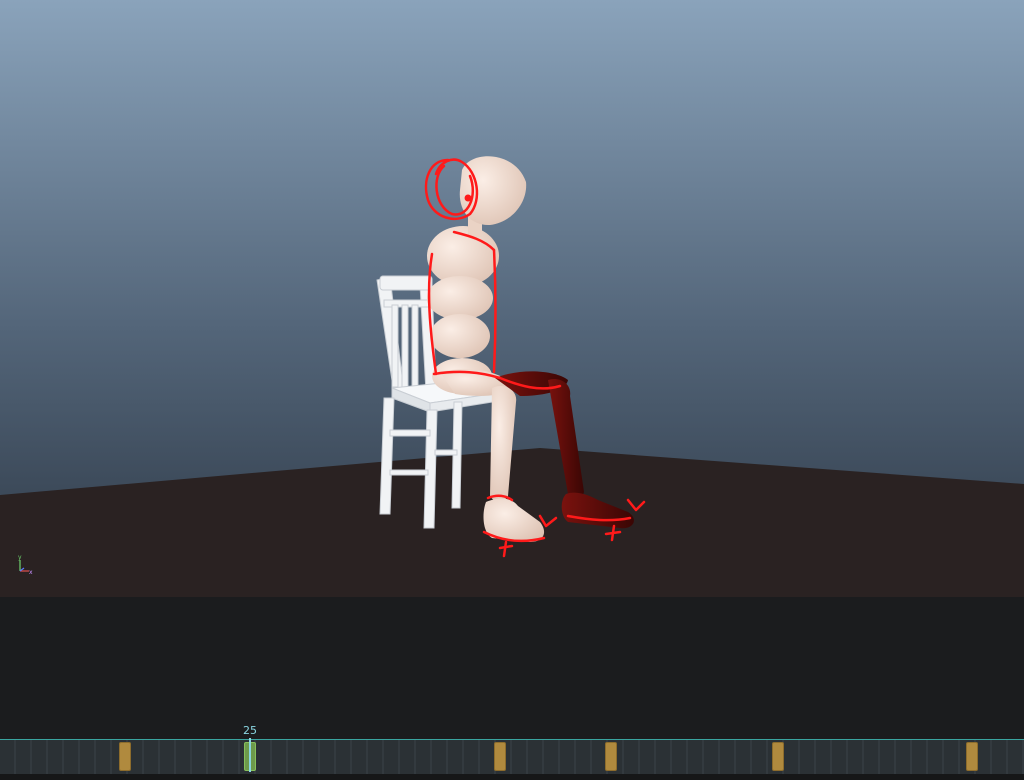  I want to click on current-frame-label: 25, so click(250, 730).